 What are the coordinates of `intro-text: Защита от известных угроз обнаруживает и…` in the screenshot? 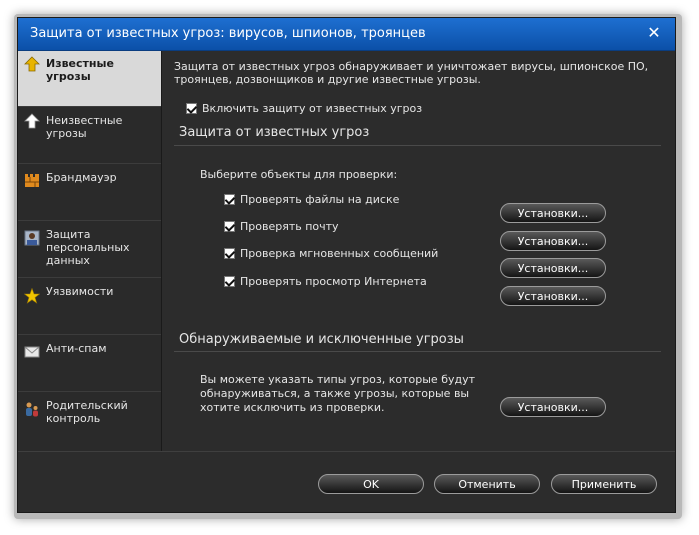 It's located at (411, 73).